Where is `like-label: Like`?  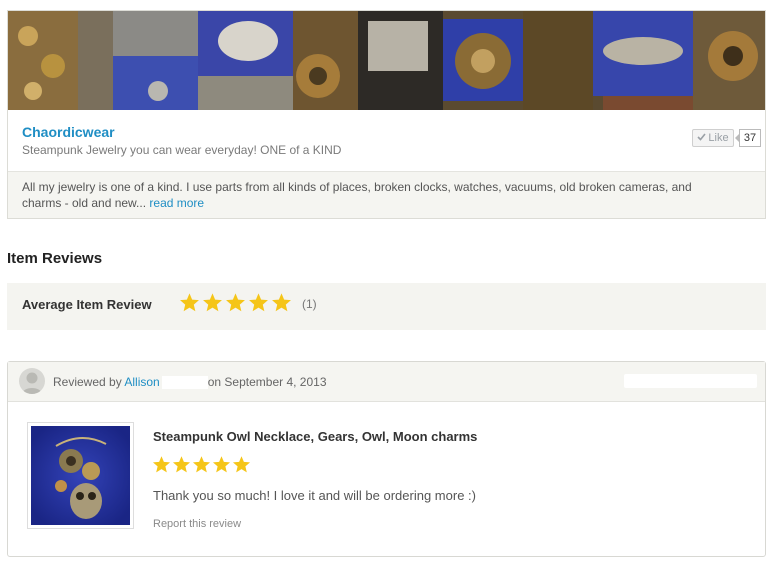
like-label: Like is located at coordinates (718, 138).